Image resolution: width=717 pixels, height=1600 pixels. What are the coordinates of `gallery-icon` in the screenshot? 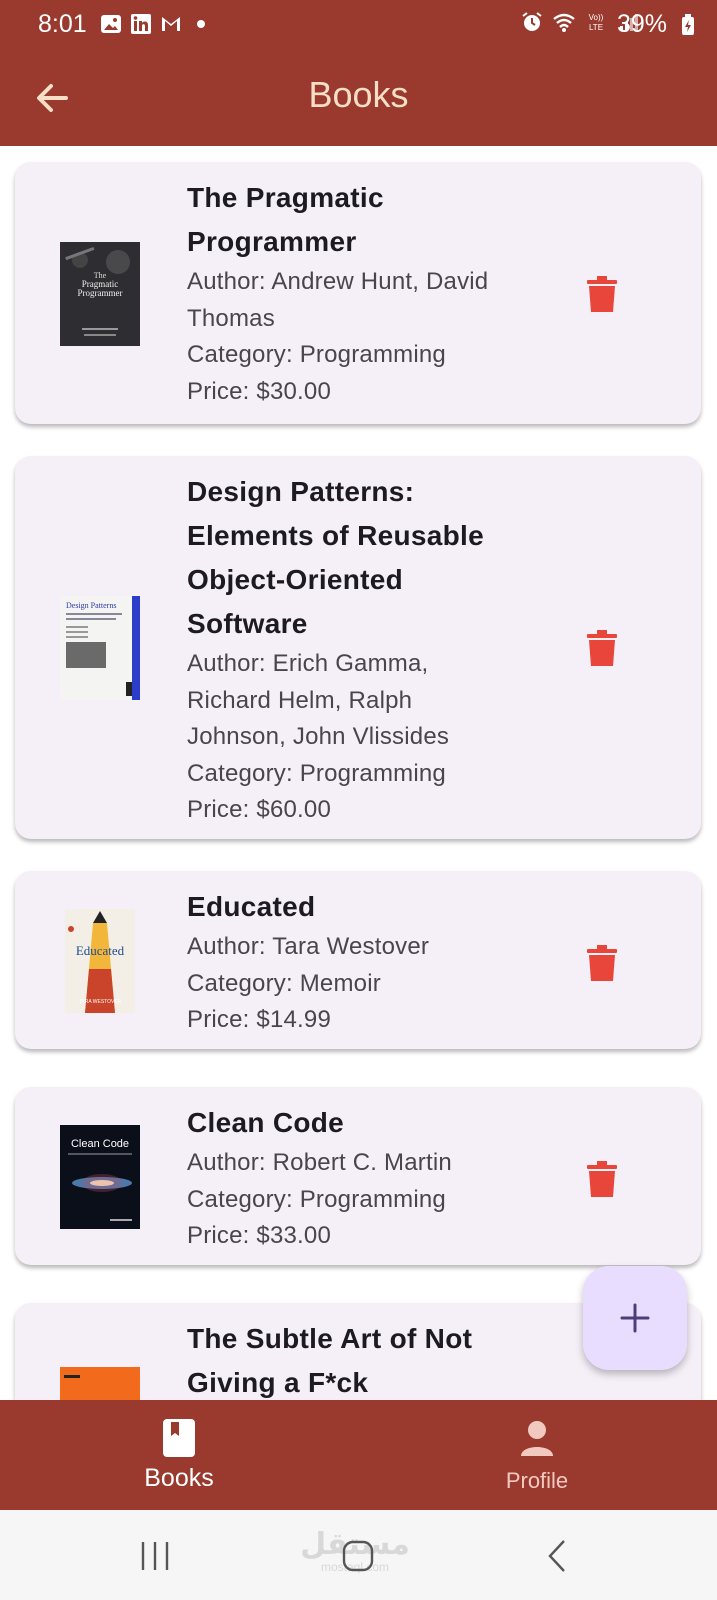 It's located at (111, 24).